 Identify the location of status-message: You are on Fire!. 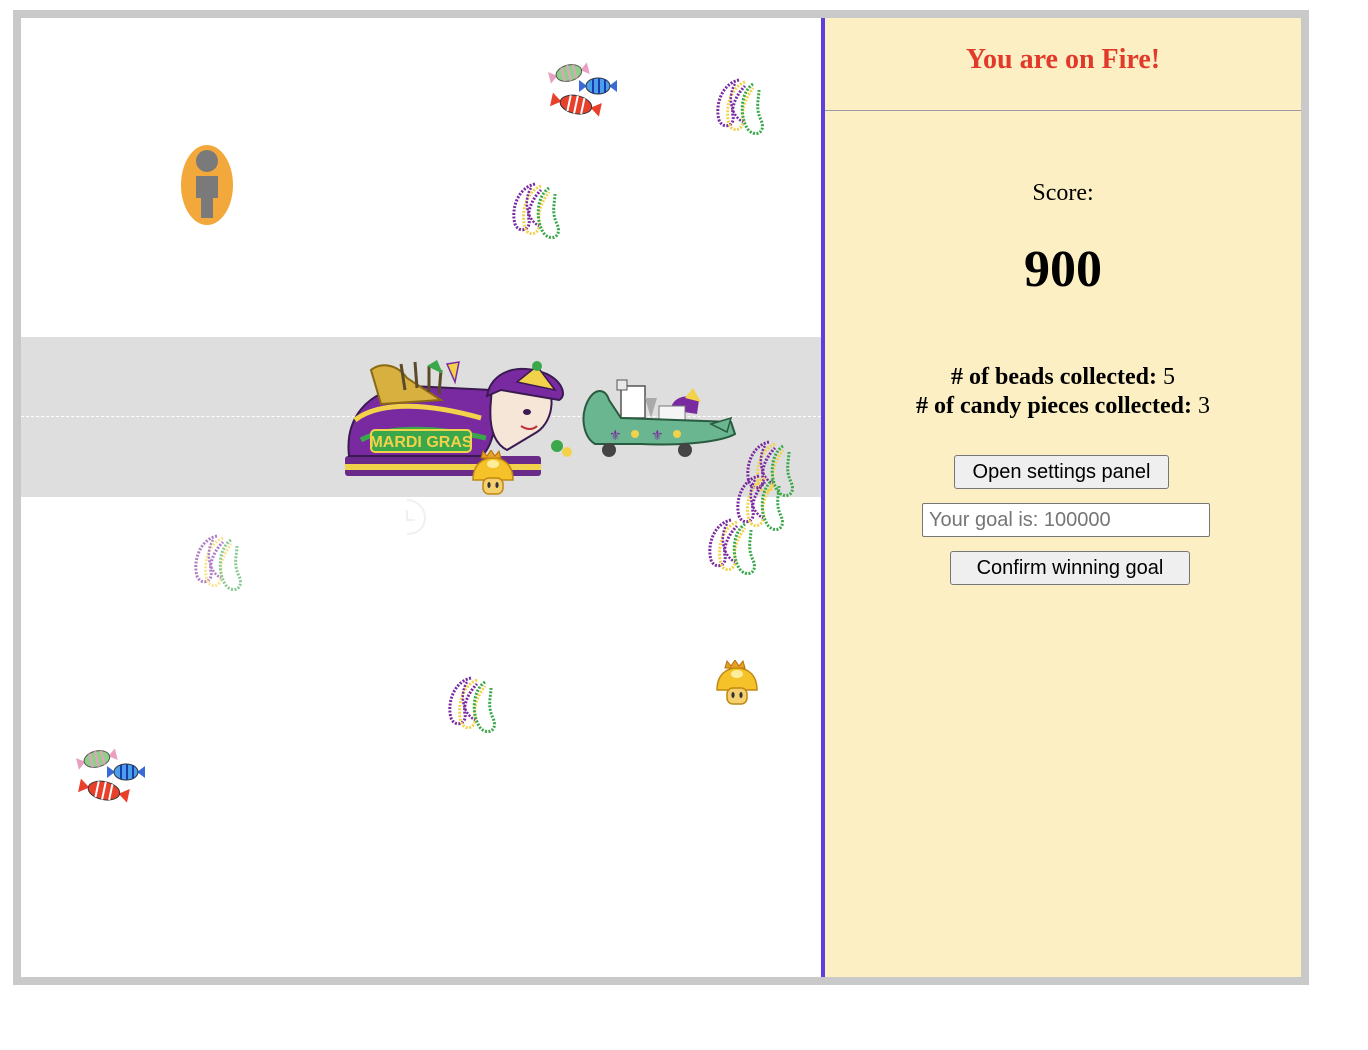
(1063, 59).